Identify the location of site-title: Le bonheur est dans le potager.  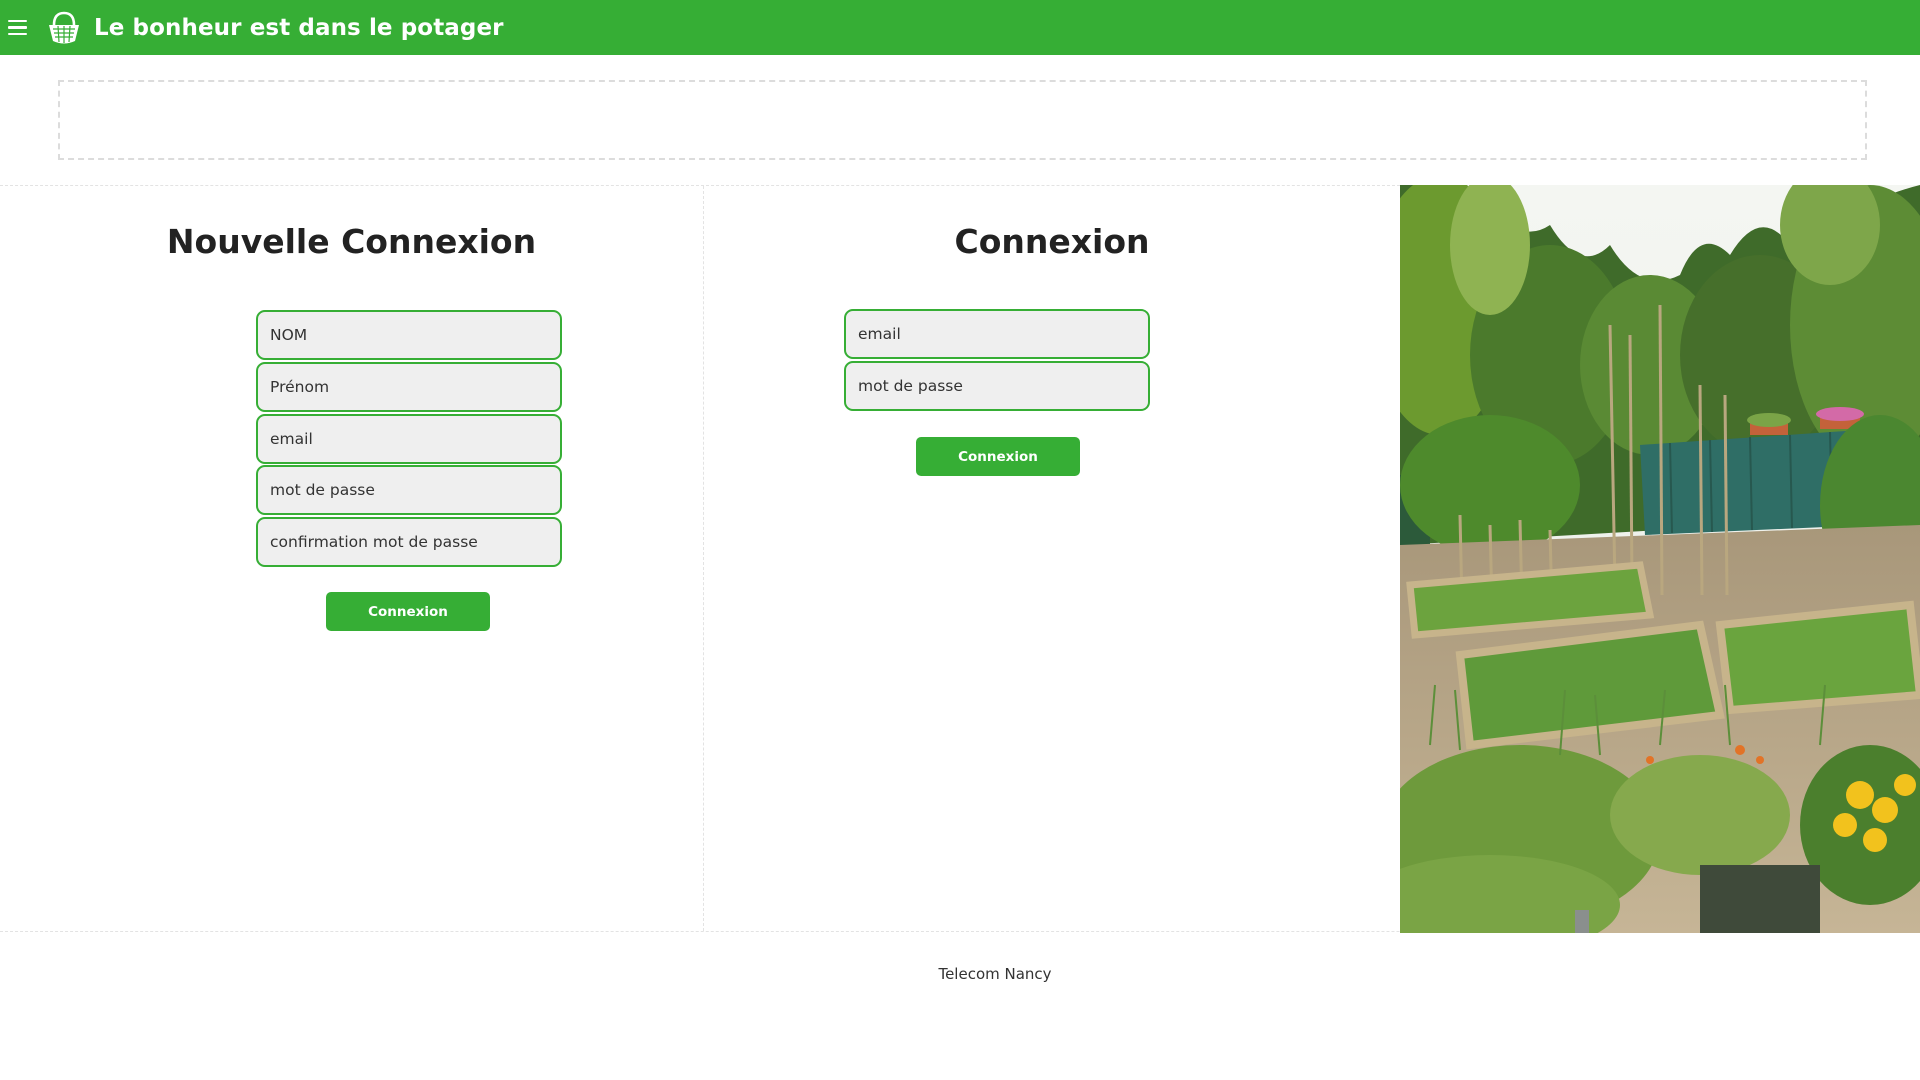
(299, 28).